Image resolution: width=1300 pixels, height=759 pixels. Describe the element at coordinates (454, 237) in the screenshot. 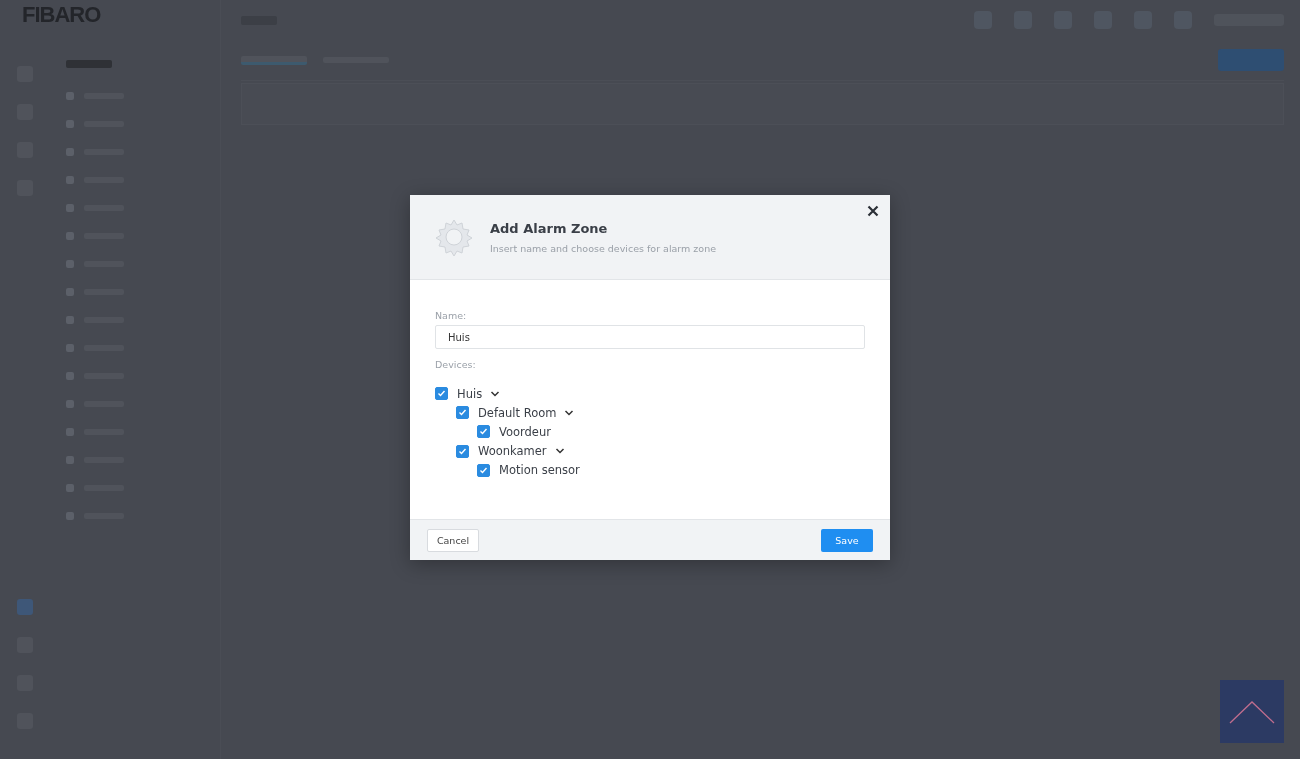

I see `gear-icon` at that location.